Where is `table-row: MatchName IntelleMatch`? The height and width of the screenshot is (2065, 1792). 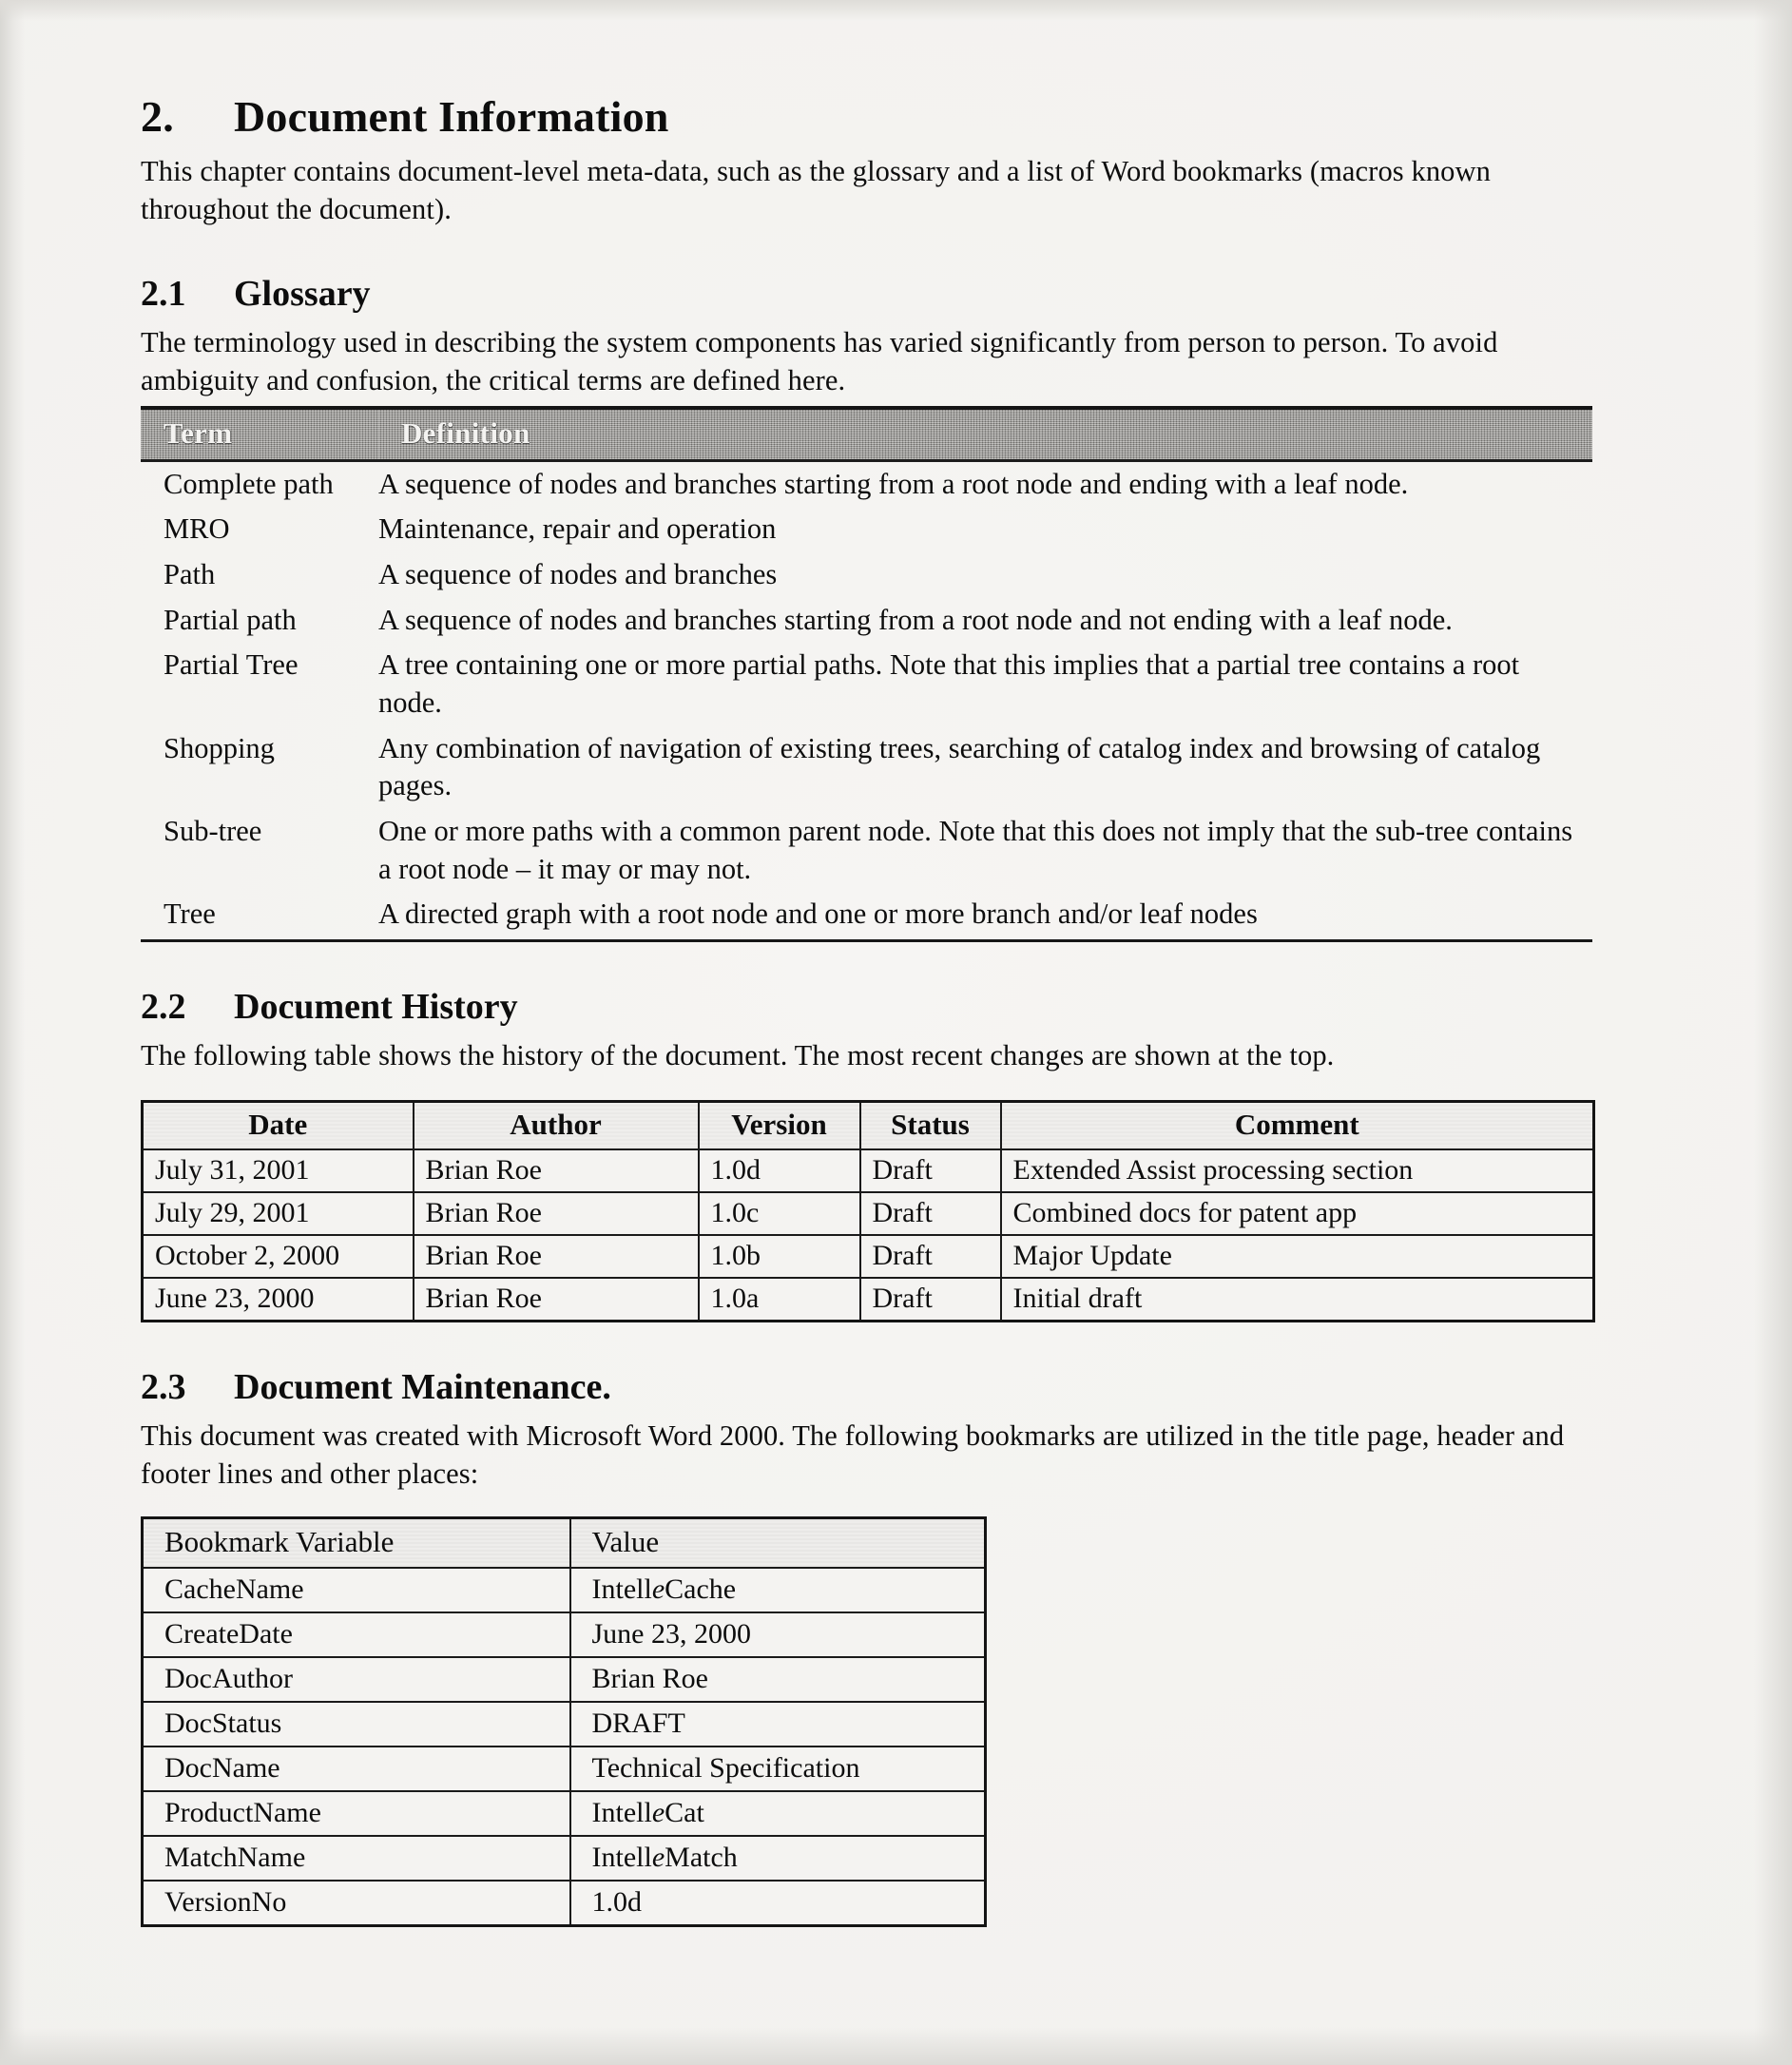
table-row: MatchName IntelleMatch is located at coordinates (564, 1858).